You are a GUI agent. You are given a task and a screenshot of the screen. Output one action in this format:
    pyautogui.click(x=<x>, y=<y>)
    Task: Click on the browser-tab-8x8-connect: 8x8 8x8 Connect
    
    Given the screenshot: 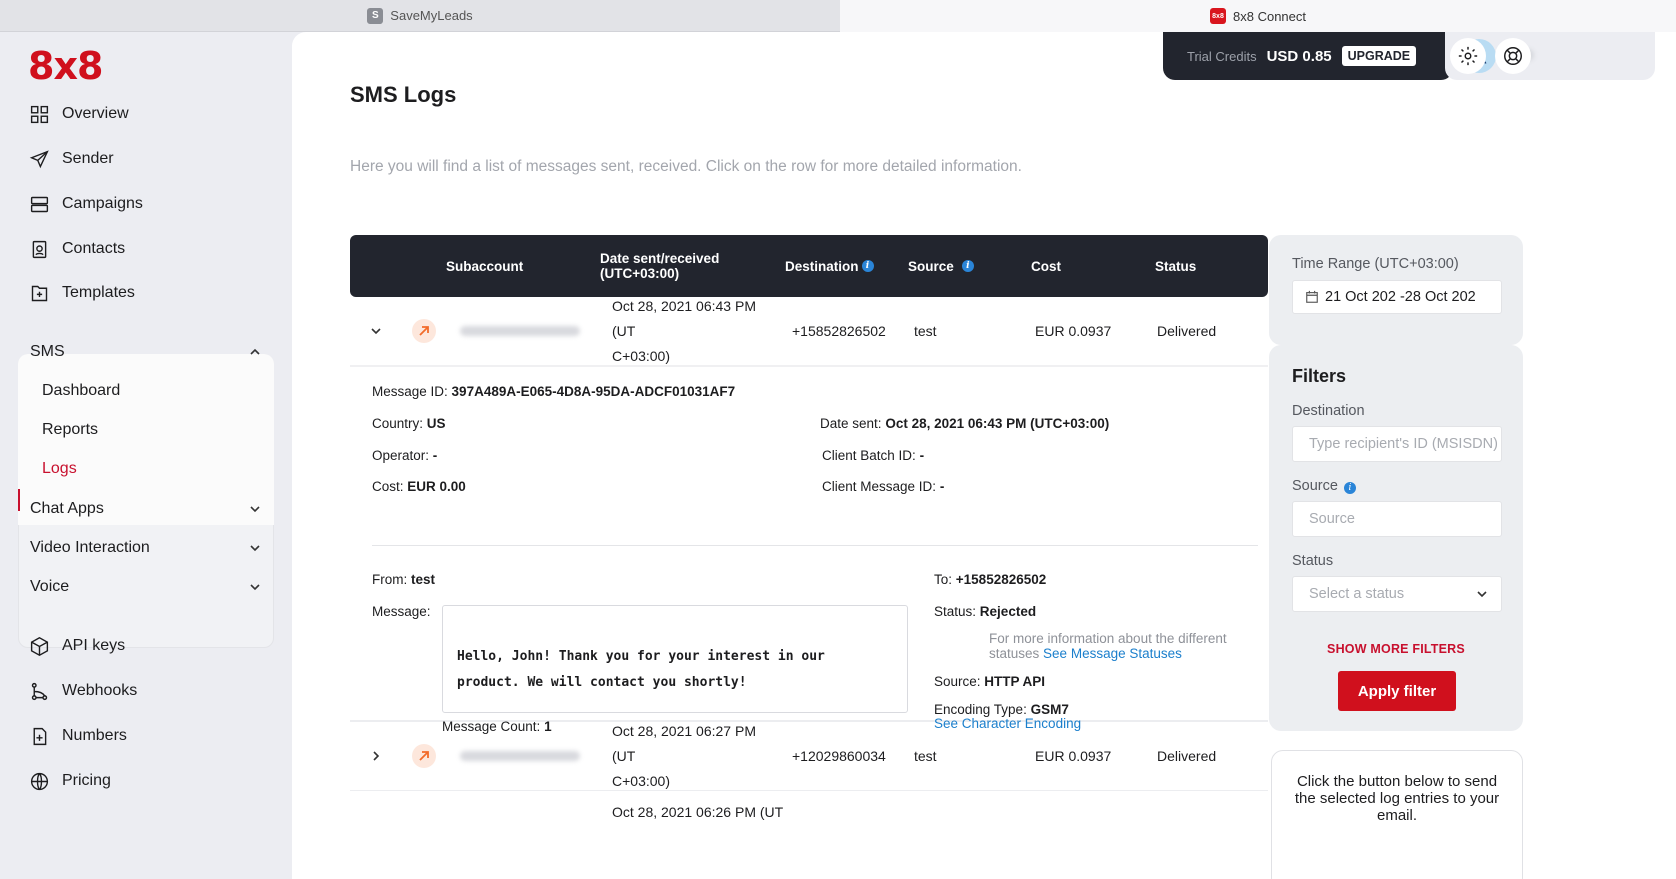 What is the action you would take?
    pyautogui.click(x=1258, y=16)
    